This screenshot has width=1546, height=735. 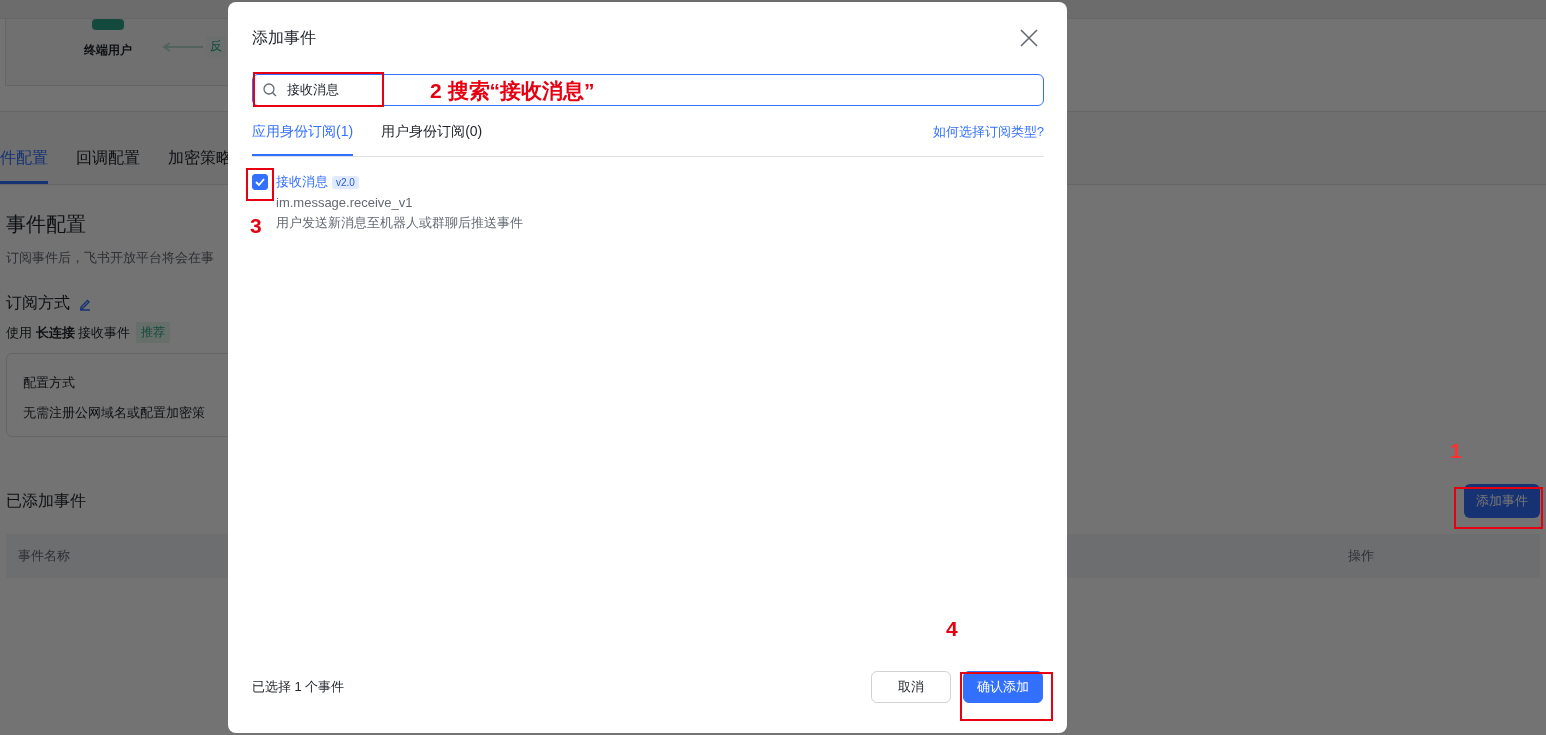 I want to click on annotation-label: 1, so click(x=1456, y=450).